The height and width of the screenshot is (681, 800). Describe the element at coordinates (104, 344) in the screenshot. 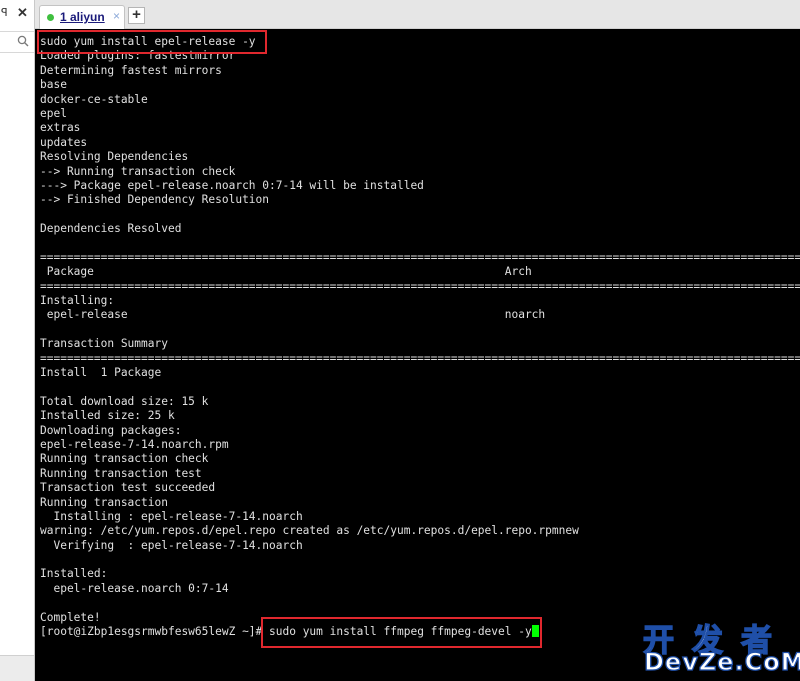

I see `terminal-line: Transaction Summary` at that location.